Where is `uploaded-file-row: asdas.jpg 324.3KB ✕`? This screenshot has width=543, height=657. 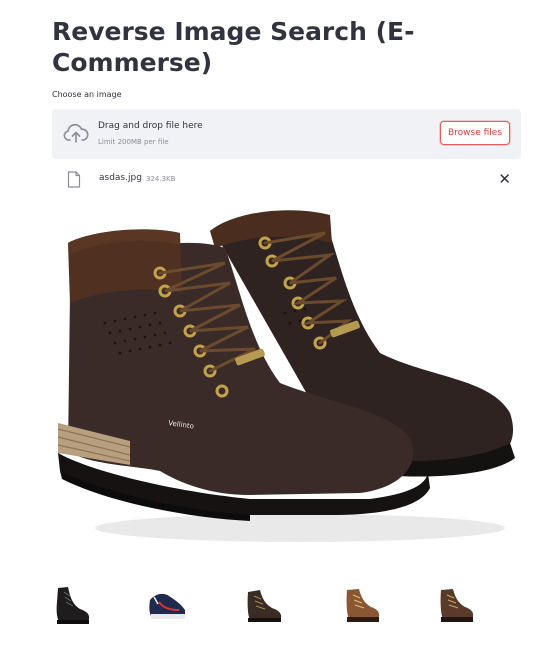
uploaded-file-row: asdas.jpg 324.3KB ✕ is located at coordinates (286, 180).